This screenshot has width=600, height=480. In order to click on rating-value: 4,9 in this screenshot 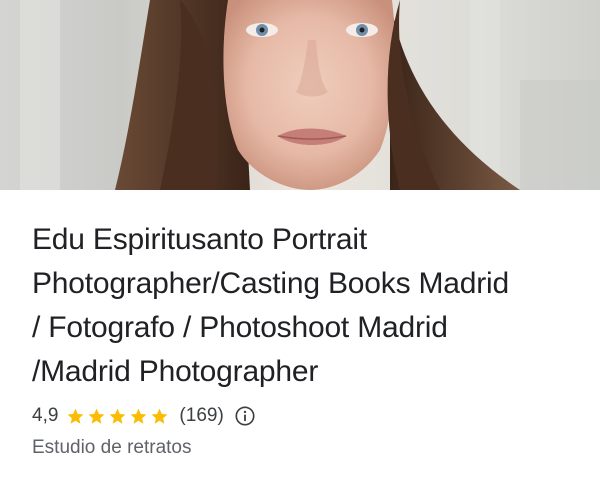, I will do `click(45, 415)`.